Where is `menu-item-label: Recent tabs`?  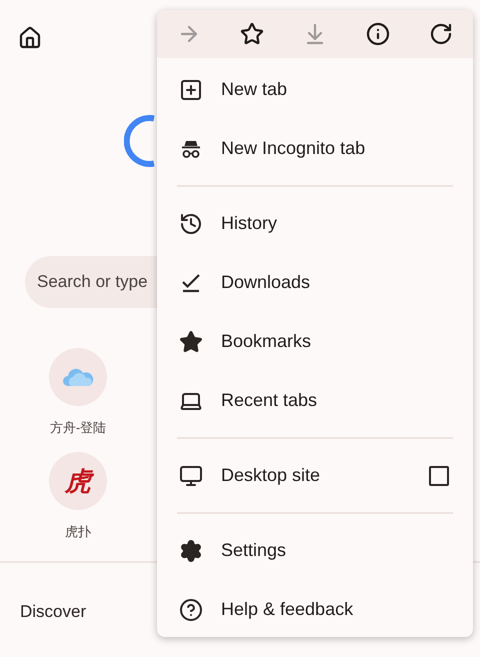 menu-item-label: Recent tabs is located at coordinates (269, 400).